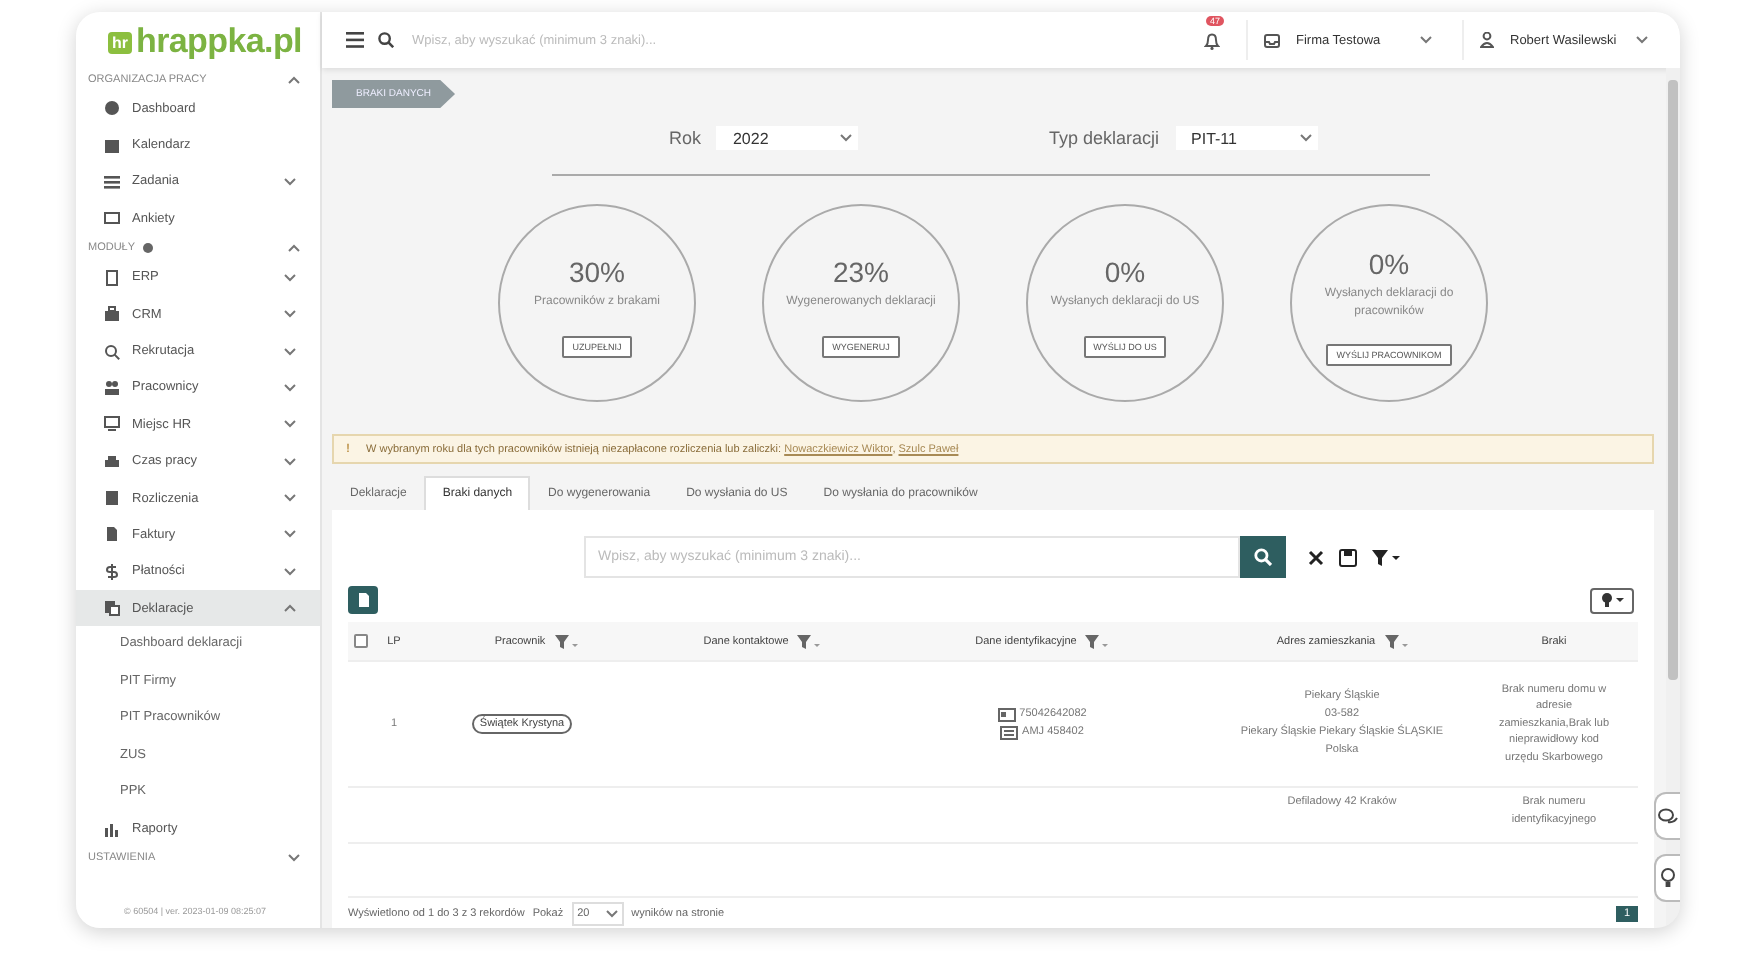 The height and width of the screenshot is (960, 1760). I want to click on briefcase-icon, so click(112, 314).